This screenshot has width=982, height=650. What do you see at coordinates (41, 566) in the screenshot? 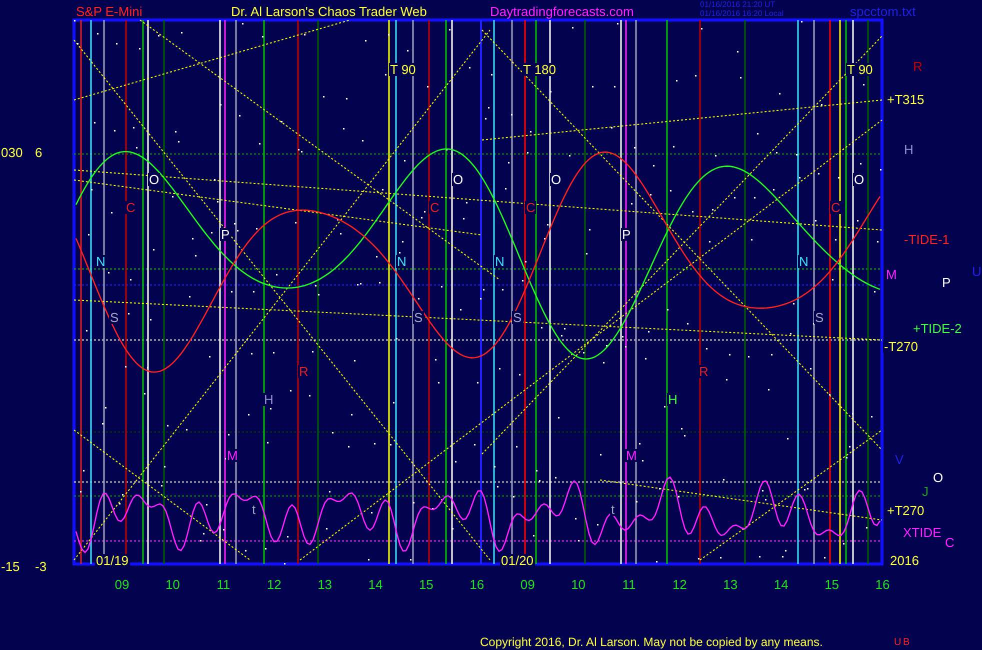
I see `y-axis-label: -3` at bounding box center [41, 566].